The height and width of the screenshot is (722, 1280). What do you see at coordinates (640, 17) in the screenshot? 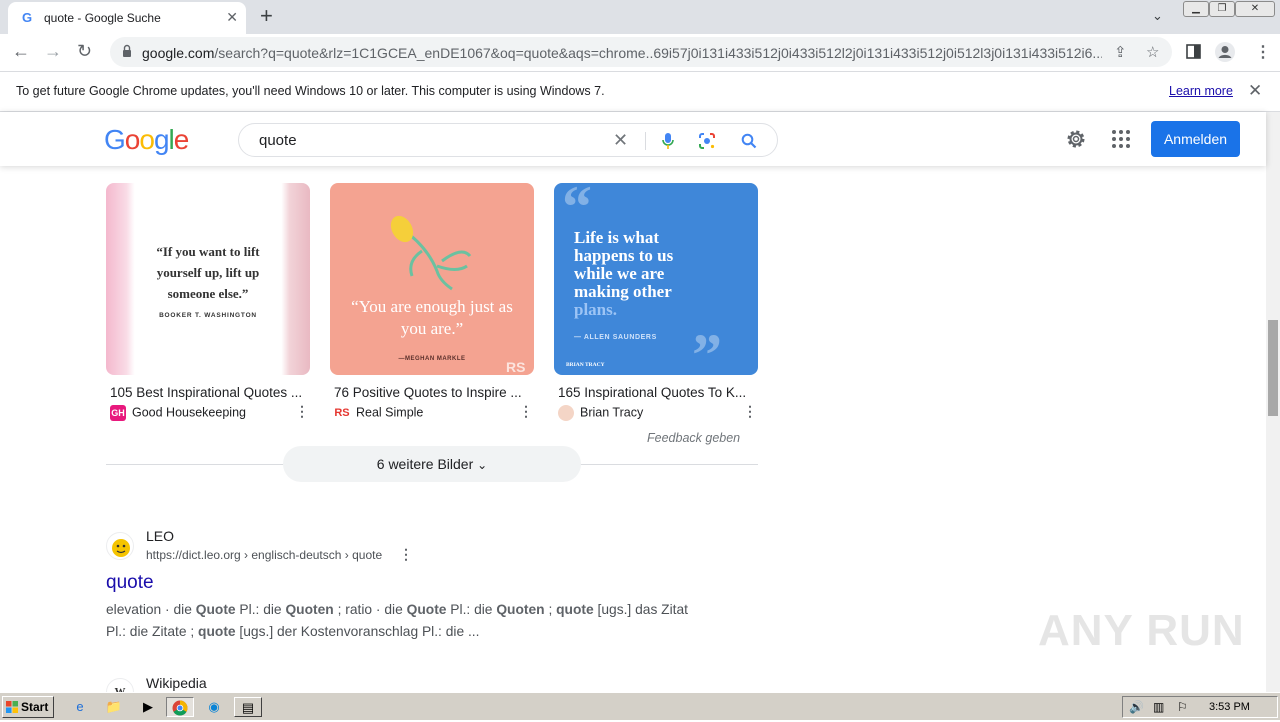
I see `tab-strip: G quote - Google Suche ✕ + ⌄ ▁ ❐ ✕` at bounding box center [640, 17].